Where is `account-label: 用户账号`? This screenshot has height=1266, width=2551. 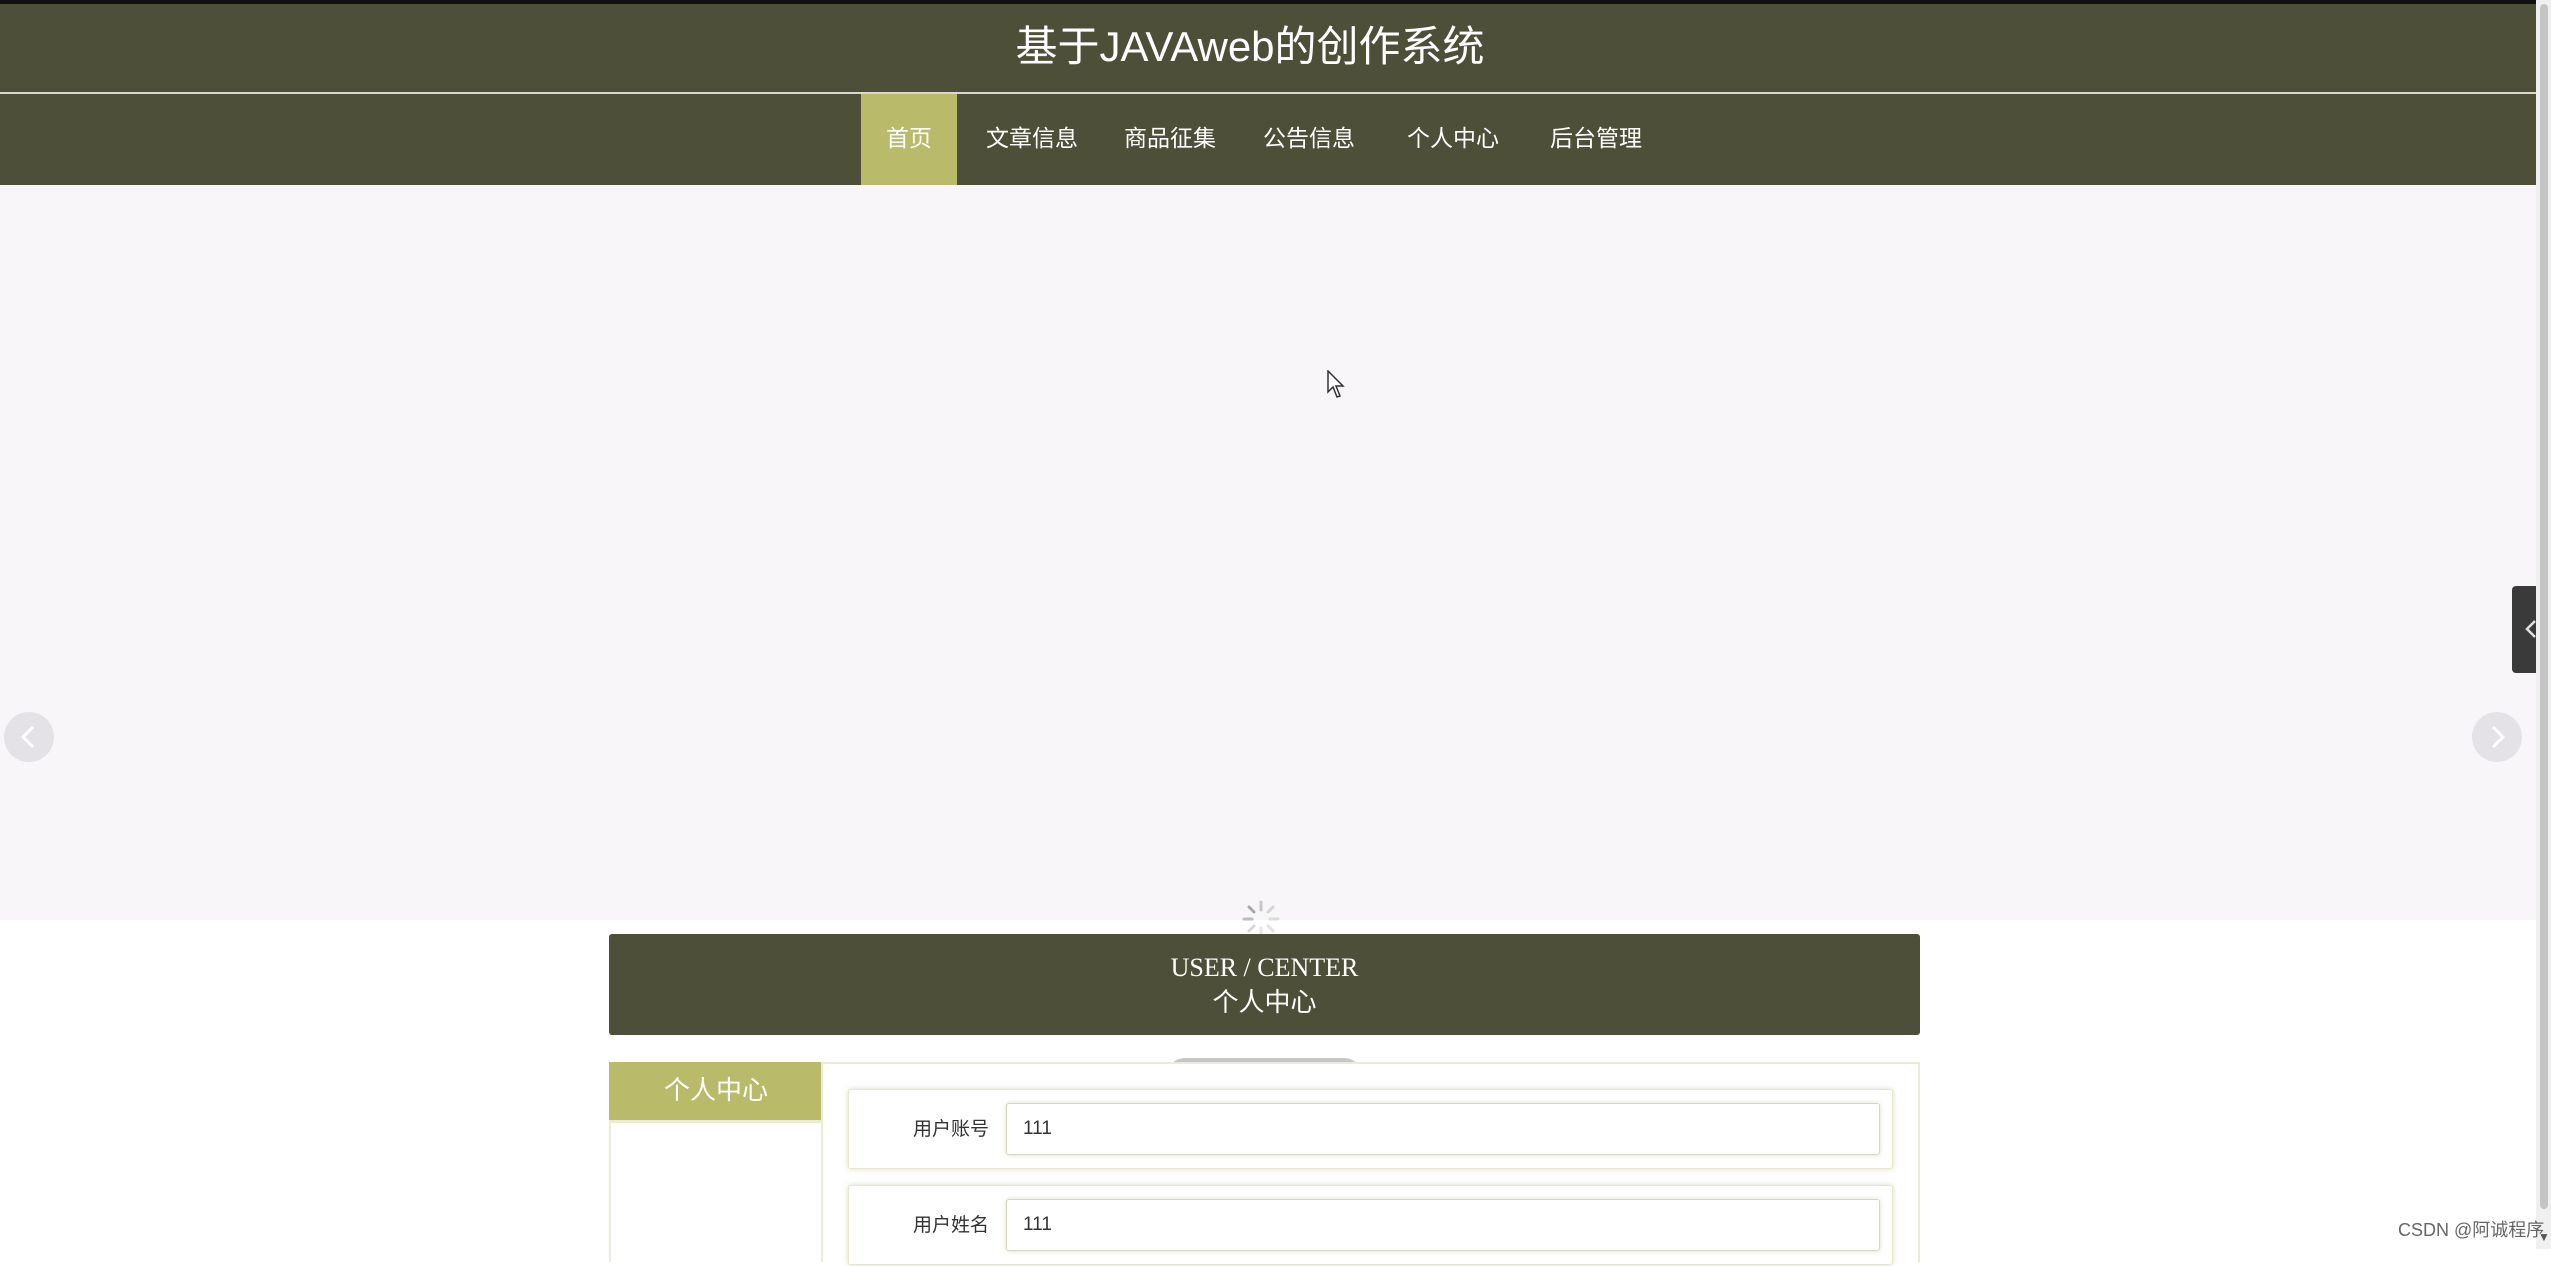 account-label: 用户账号 is located at coordinates (950, 1129).